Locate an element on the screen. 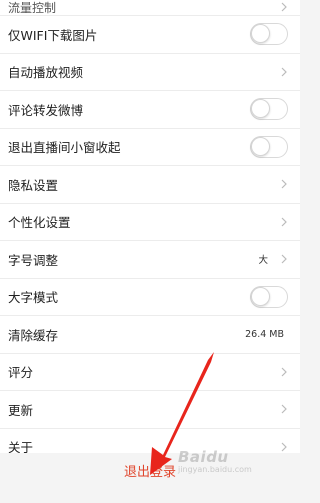 The width and height of the screenshot is (320, 503). update-label: 更新 is located at coordinates (21, 410).